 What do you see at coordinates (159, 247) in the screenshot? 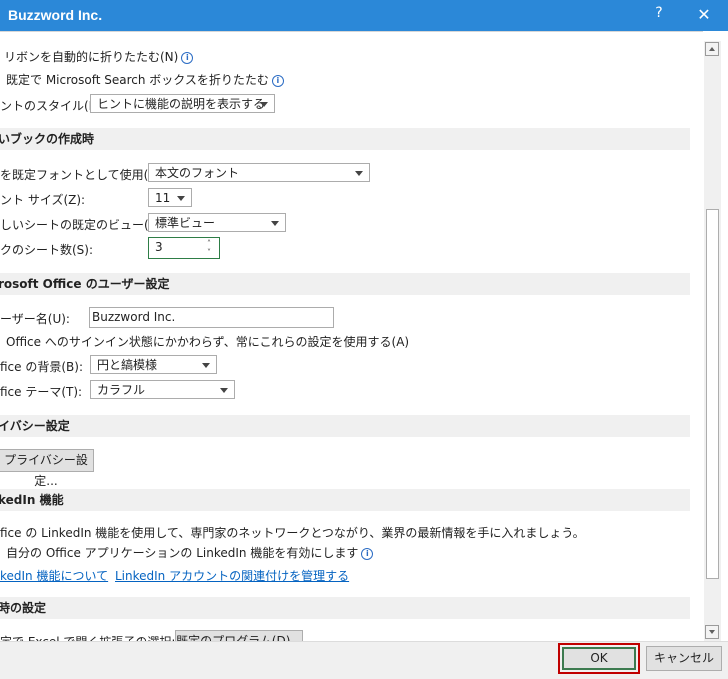
I see `sheet-count-value: 3` at bounding box center [159, 247].